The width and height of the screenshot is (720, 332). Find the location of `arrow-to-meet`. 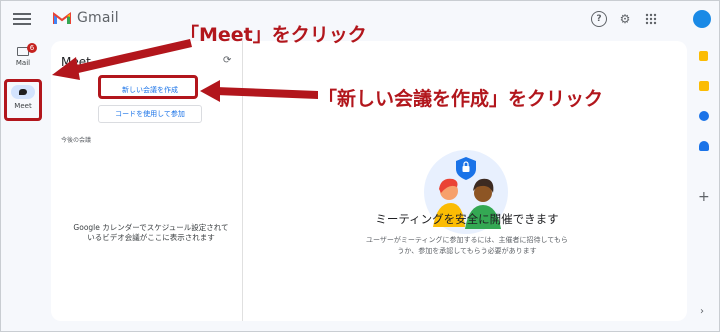

arrow-to-meet is located at coordinates (132, 56).